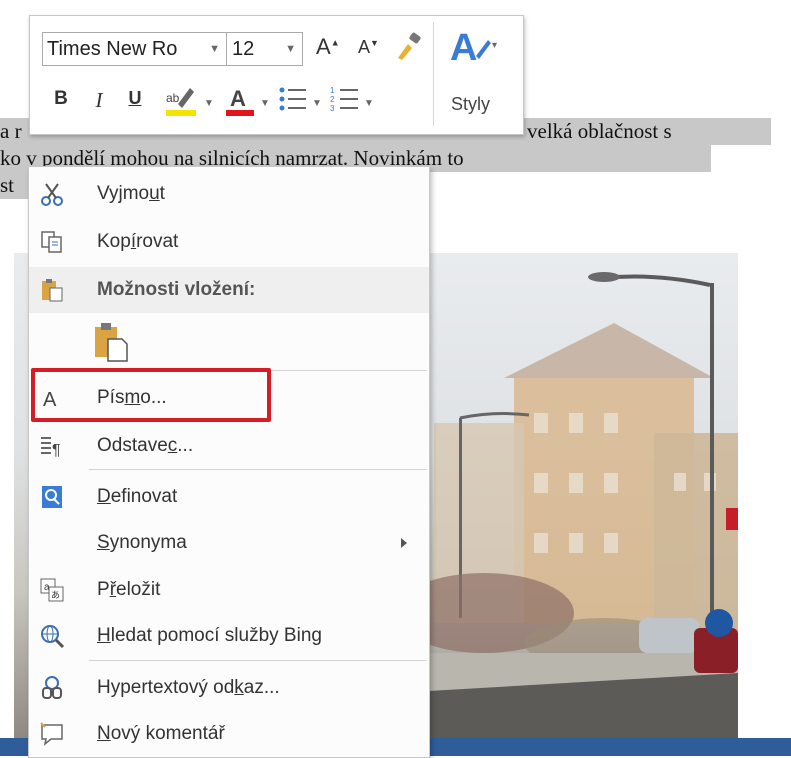 This screenshot has width=791, height=758. I want to click on paste-keep-formatting-button, so click(229, 341).